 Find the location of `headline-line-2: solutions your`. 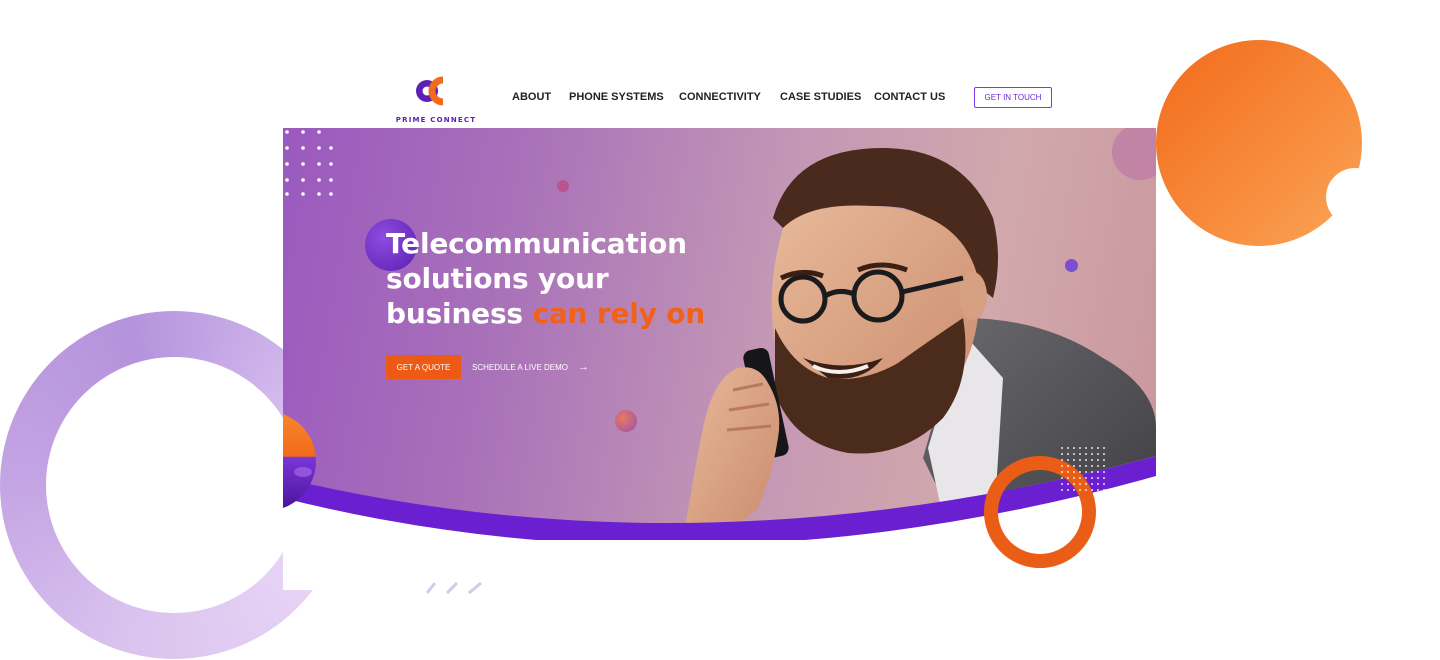

headline-line-2: solutions your is located at coordinates (497, 278).